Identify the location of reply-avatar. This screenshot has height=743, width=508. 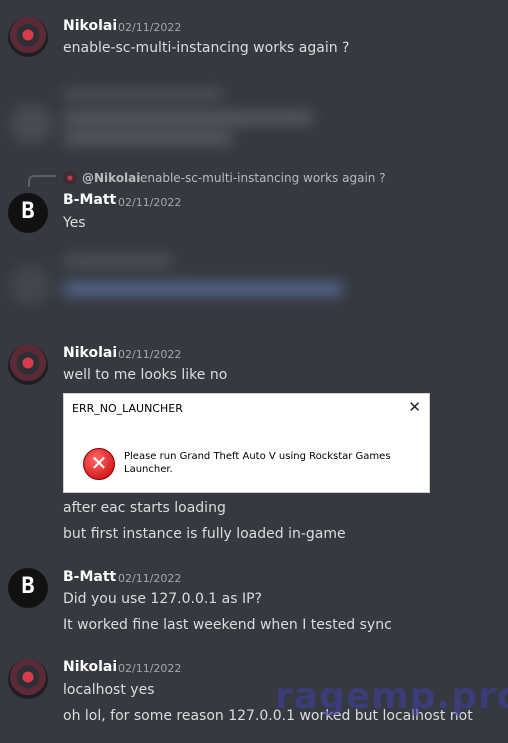
(70, 178).